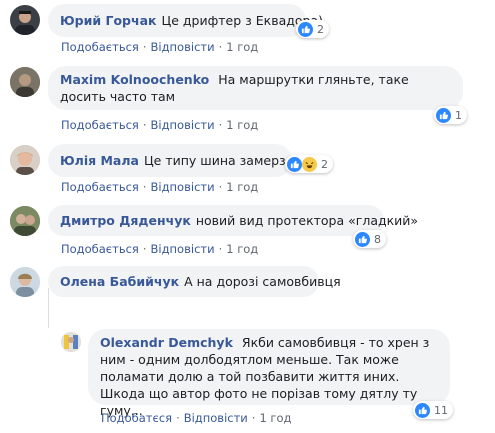 This screenshot has height=433, width=495. I want to click on comment-bubble: Олена Бабийчук А на дорозі самовбивця, so click(194, 281).